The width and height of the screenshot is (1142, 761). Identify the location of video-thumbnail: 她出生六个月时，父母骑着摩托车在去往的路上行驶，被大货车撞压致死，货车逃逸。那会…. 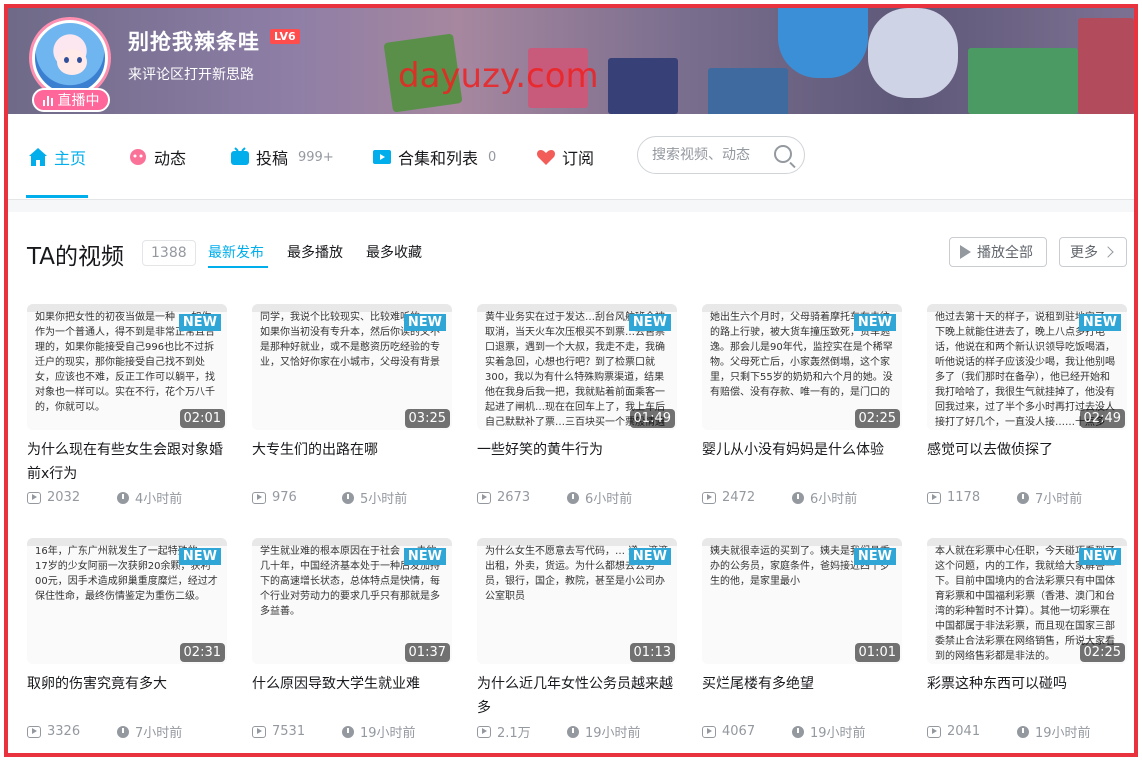
(802, 367).